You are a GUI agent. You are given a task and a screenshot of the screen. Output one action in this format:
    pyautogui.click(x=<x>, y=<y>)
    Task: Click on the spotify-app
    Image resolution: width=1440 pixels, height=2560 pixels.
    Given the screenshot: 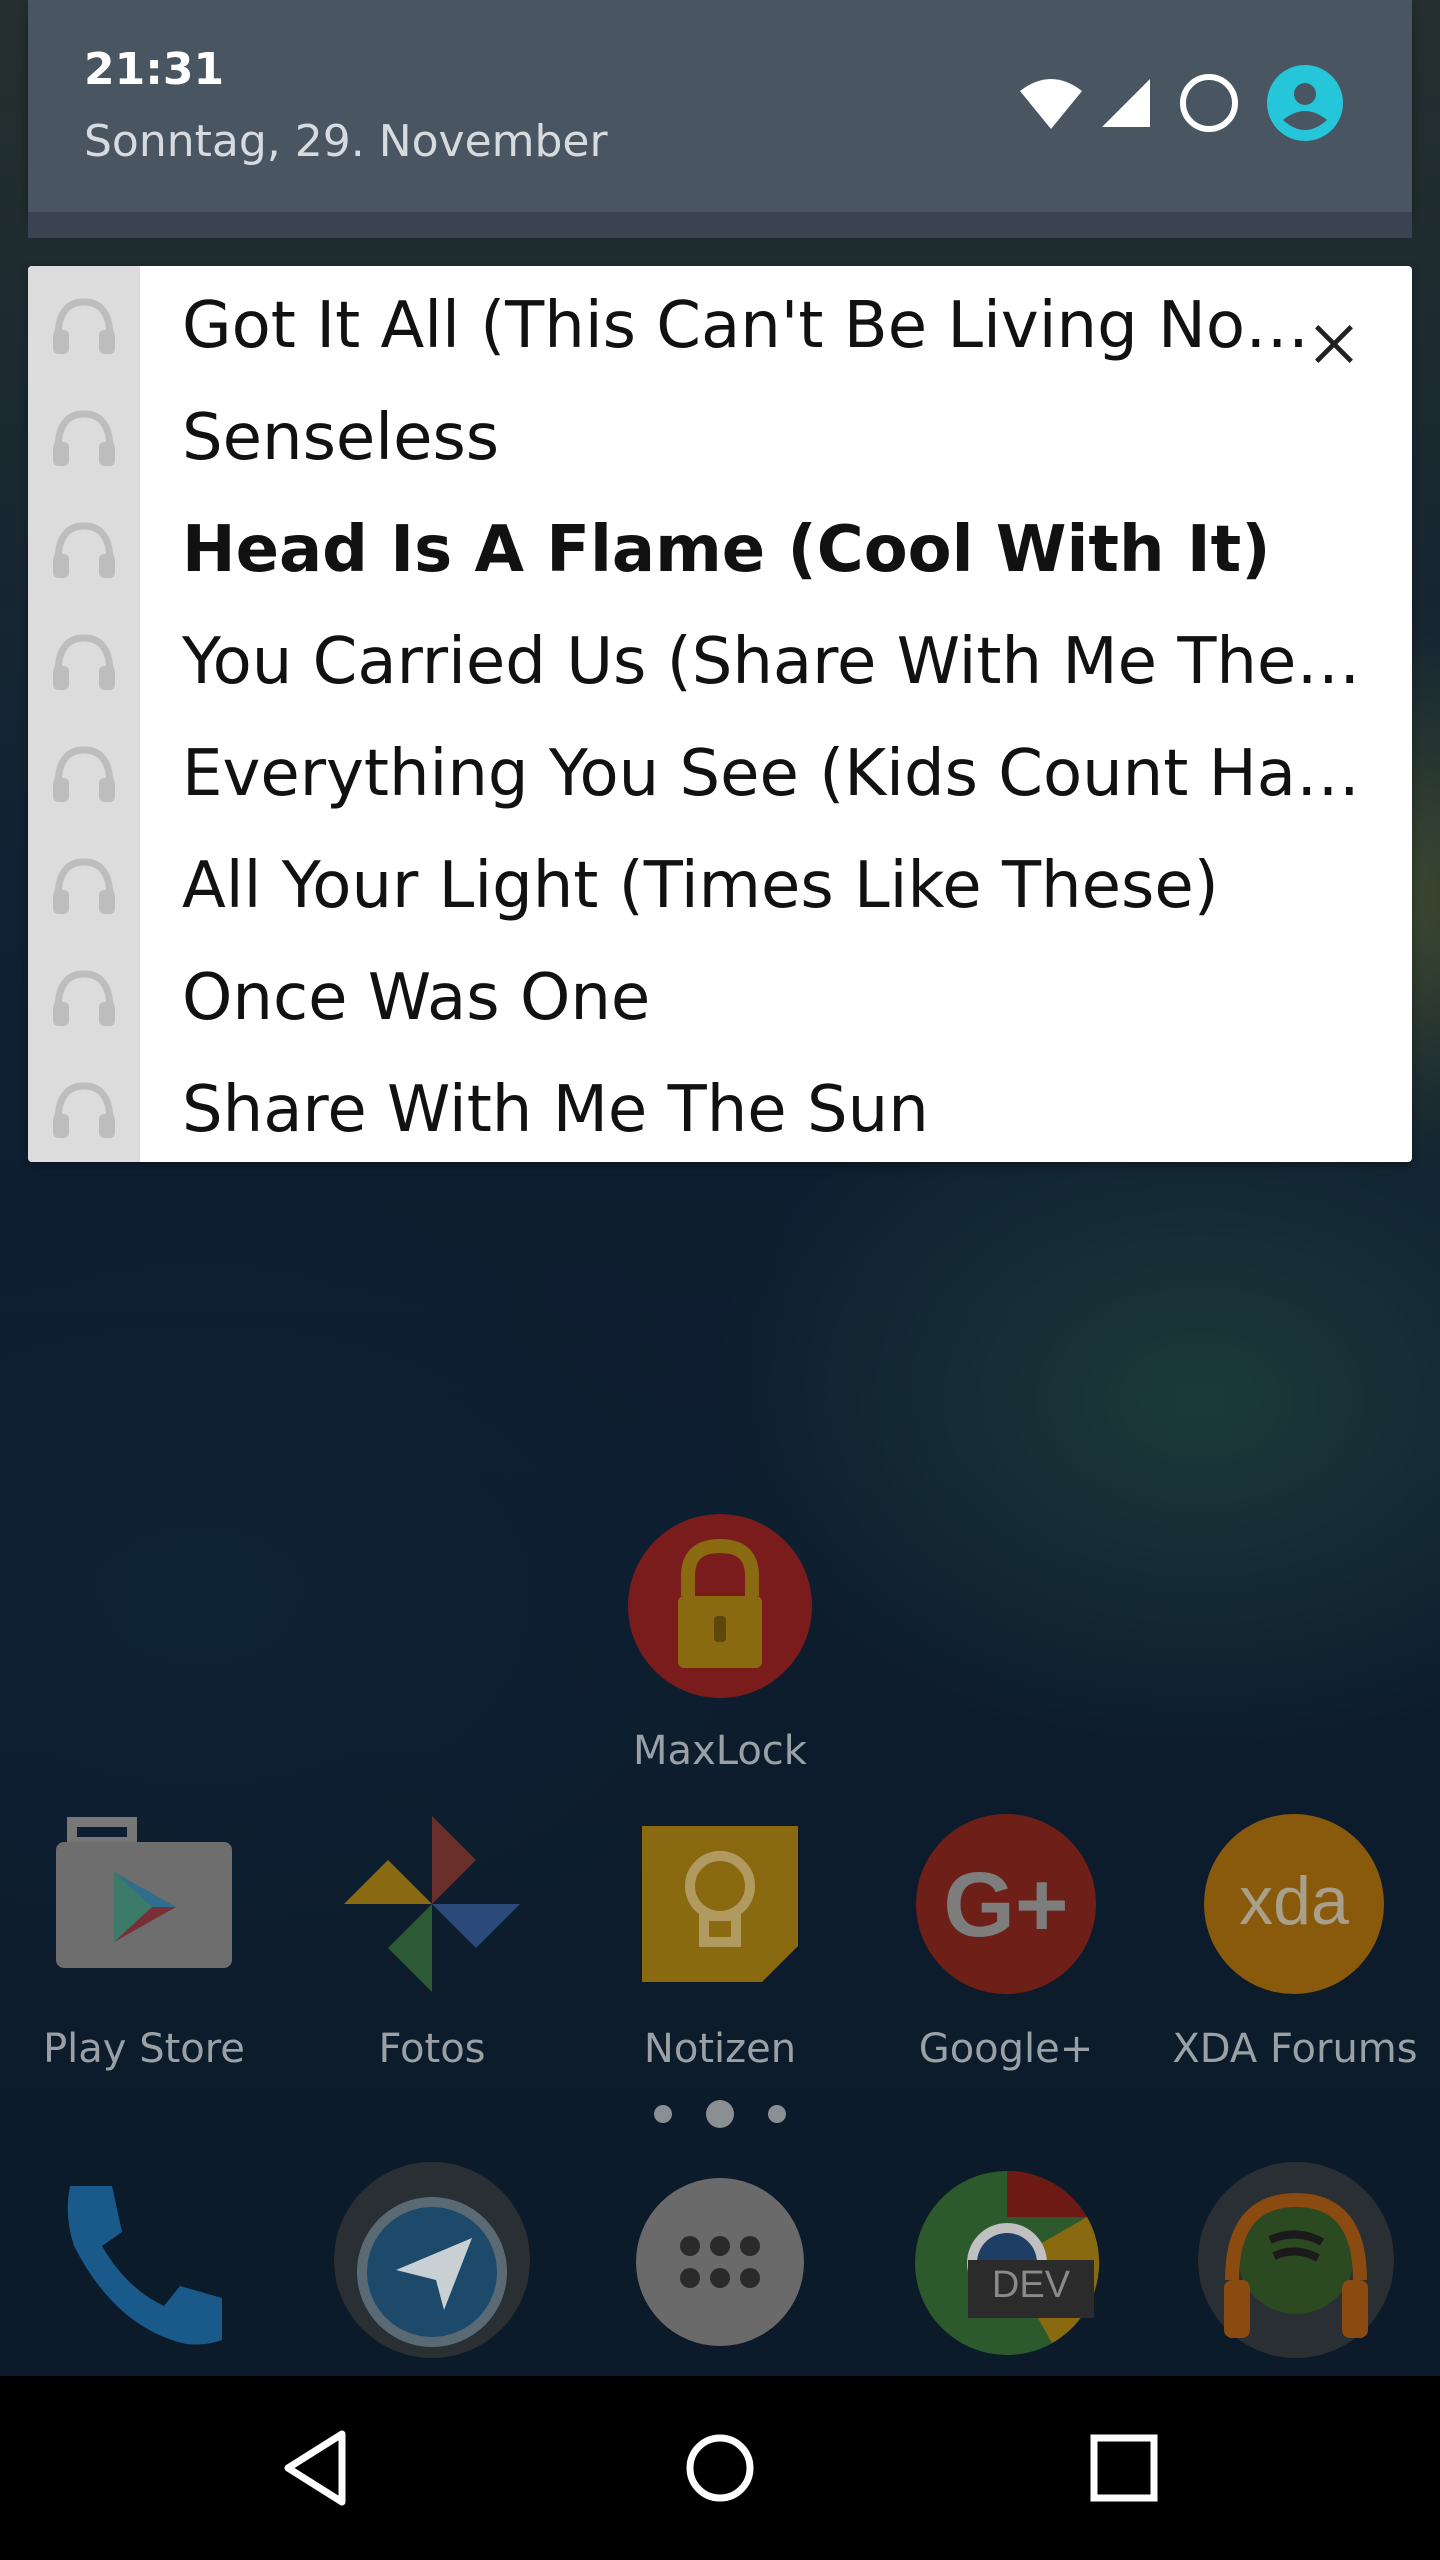 What is the action you would take?
    pyautogui.click(x=1296, y=2260)
    